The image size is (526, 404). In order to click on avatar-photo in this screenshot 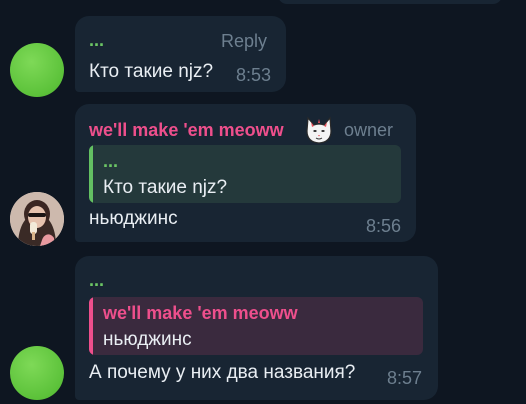, I will do `click(37, 219)`.